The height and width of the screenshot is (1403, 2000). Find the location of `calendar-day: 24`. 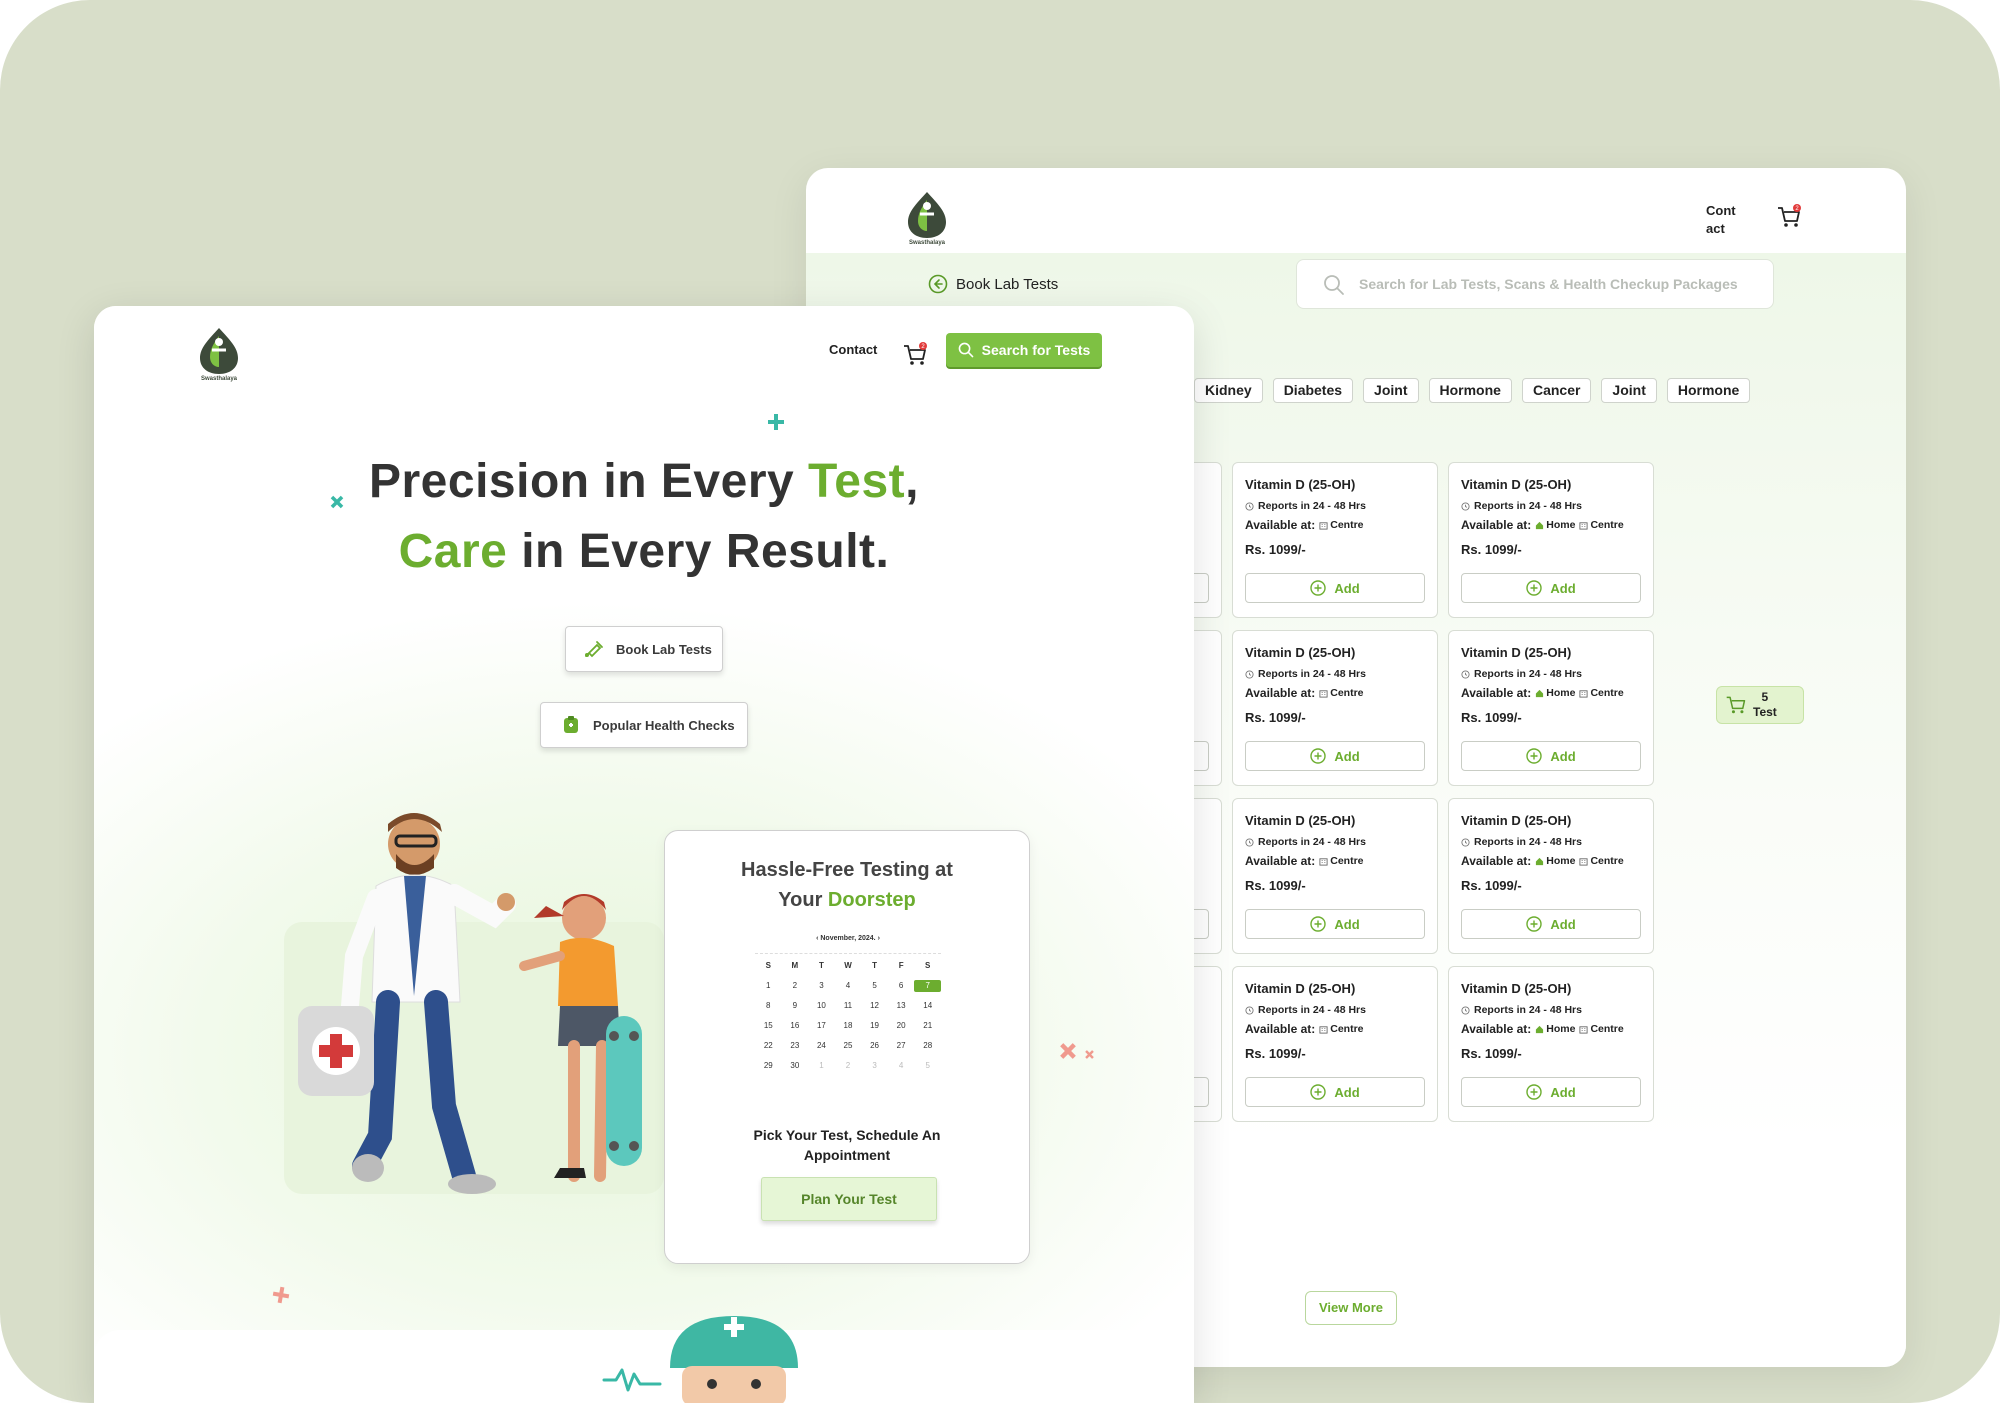

calendar-day: 24 is located at coordinates (821, 1046).